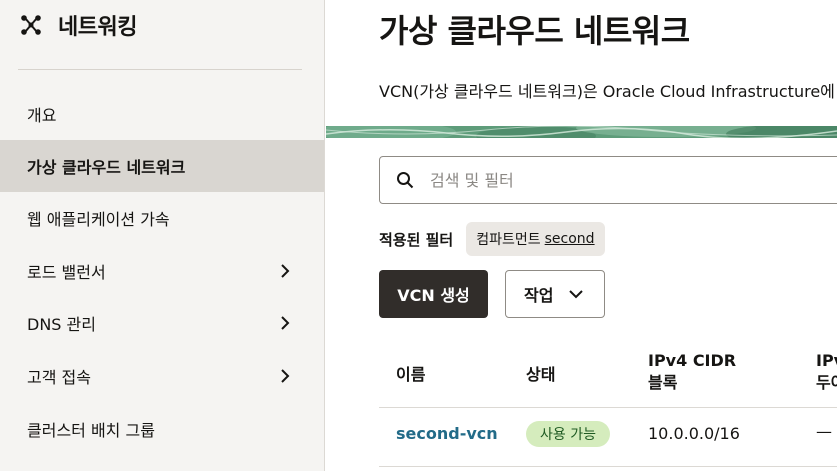 The height and width of the screenshot is (471, 837). What do you see at coordinates (66, 272) in the screenshot?
I see `sidebar-item-label: 로드 밸런서` at bounding box center [66, 272].